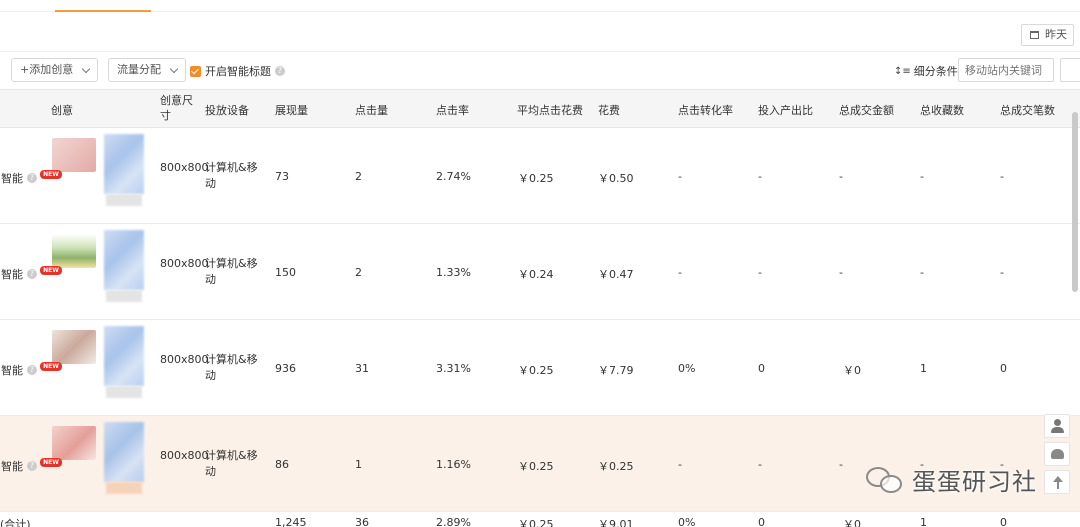 This screenshot has width=1080, height=527. I want to click on cell-impressions: 86, so click(282, 464).